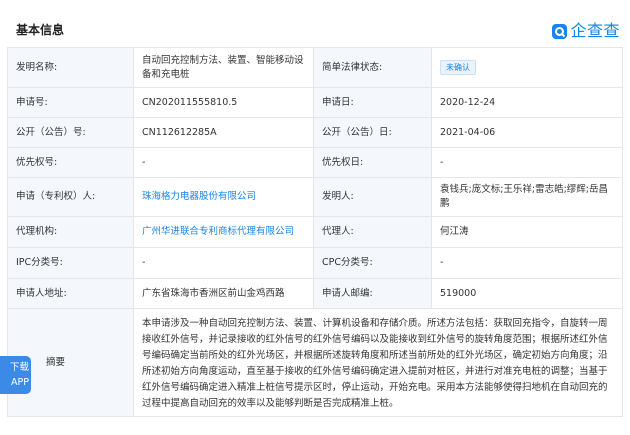 This screenshot has width=630, height=435. I want to click on application-number-value: CN202011555810.5, so click(223, 102).